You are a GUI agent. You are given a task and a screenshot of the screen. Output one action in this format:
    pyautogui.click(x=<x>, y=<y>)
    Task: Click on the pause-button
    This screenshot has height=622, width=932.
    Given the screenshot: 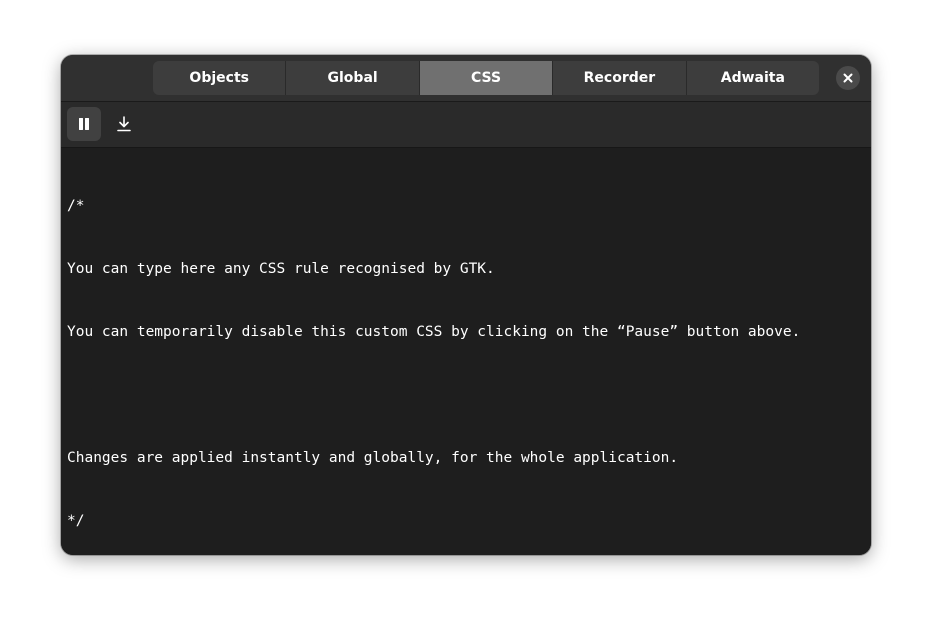 What is the action you would take?
    pyautogui.click(x=84, y=124)
    